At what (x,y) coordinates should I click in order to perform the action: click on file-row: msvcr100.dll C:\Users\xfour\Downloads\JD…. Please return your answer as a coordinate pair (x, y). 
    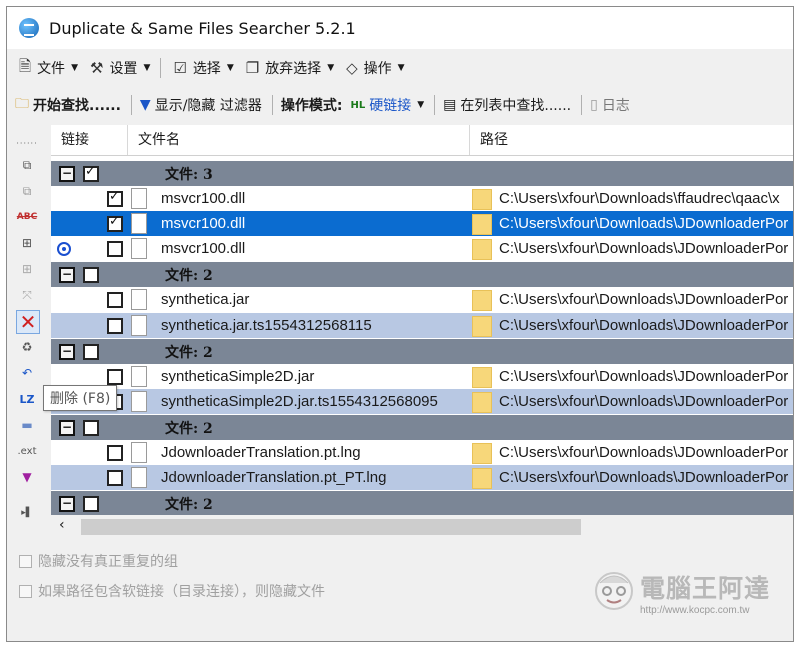
    Looking at the image, I should click on (422, 248).